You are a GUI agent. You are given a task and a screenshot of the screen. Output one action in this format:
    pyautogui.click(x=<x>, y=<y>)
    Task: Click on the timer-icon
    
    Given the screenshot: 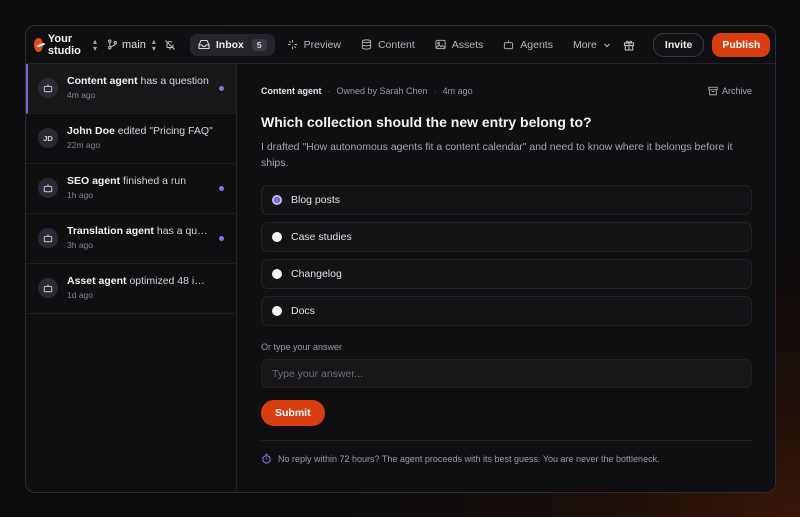 What is the action you would take?
    pyautogui.click(x=266, y=458)
    